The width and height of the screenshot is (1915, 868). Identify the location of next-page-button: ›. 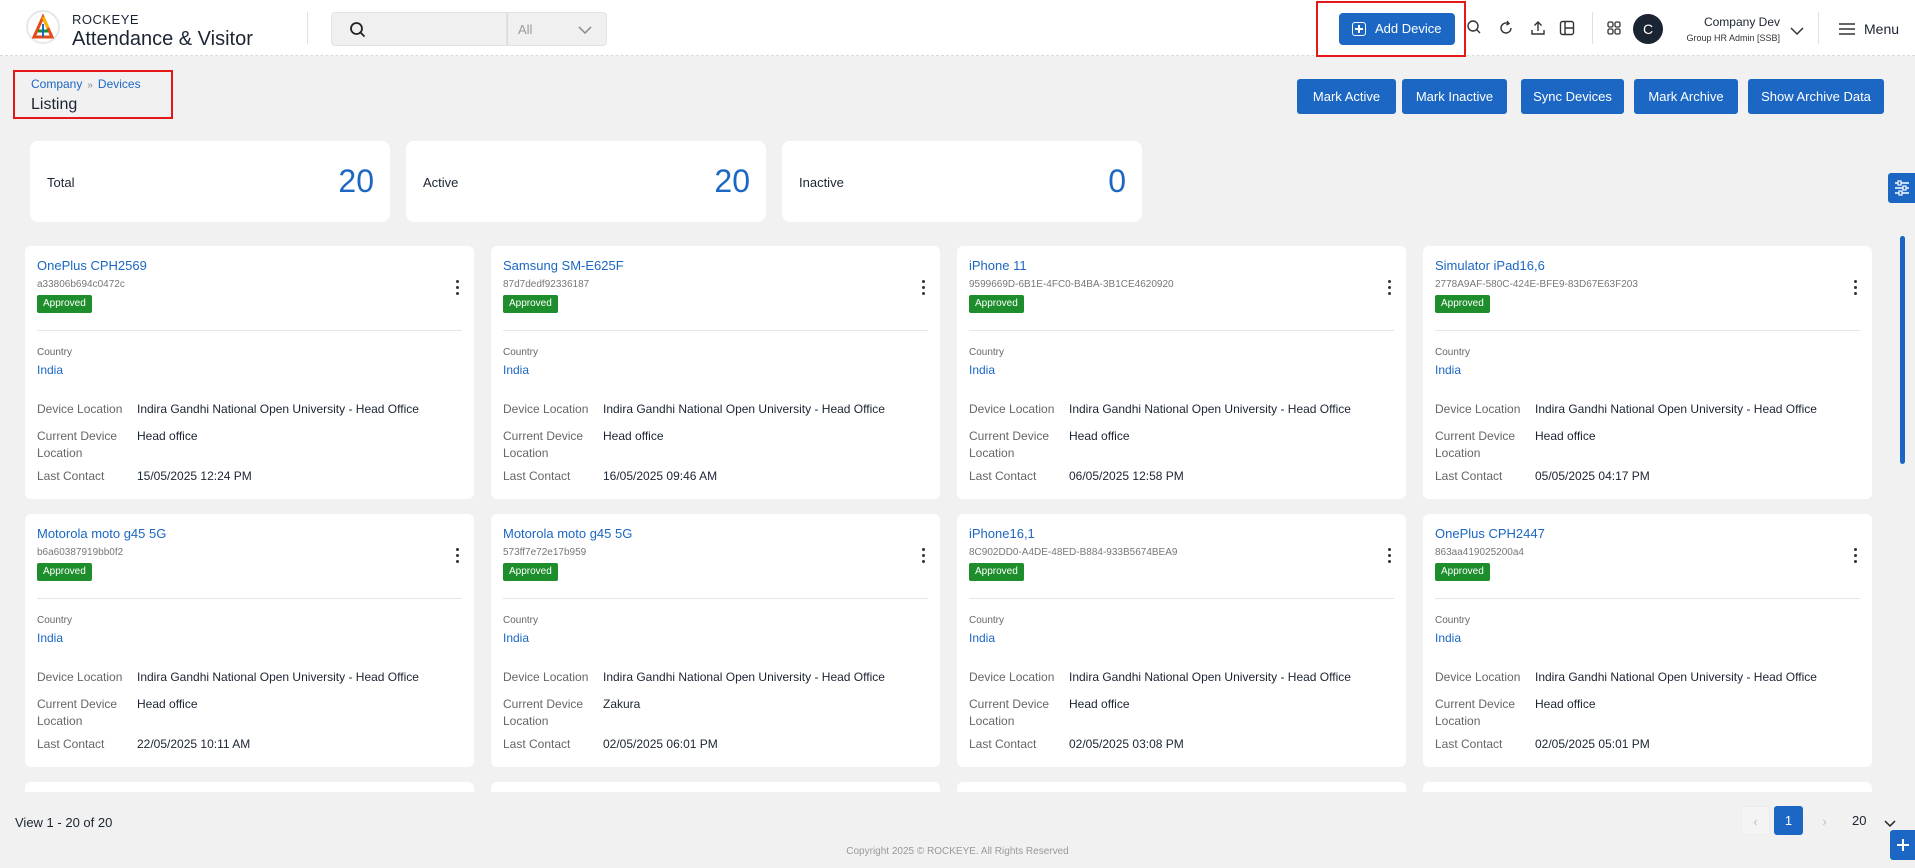
(1824, 820).